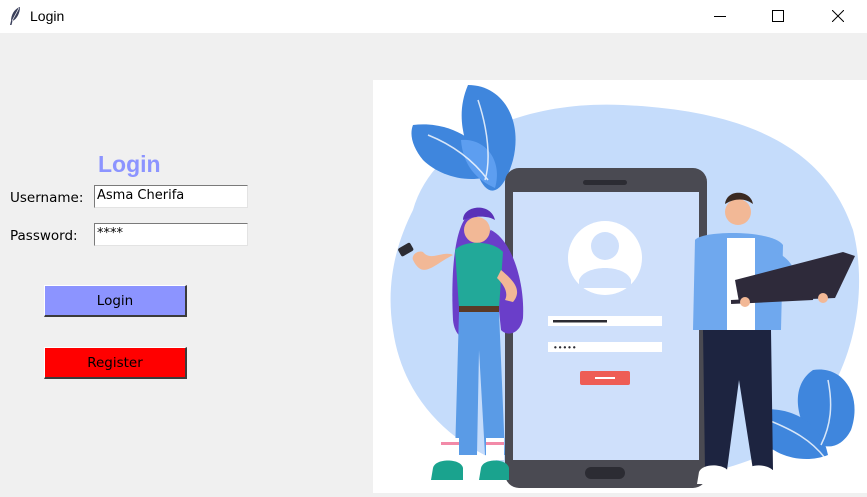  I want to click on login-button: Login, so click(115, 301).